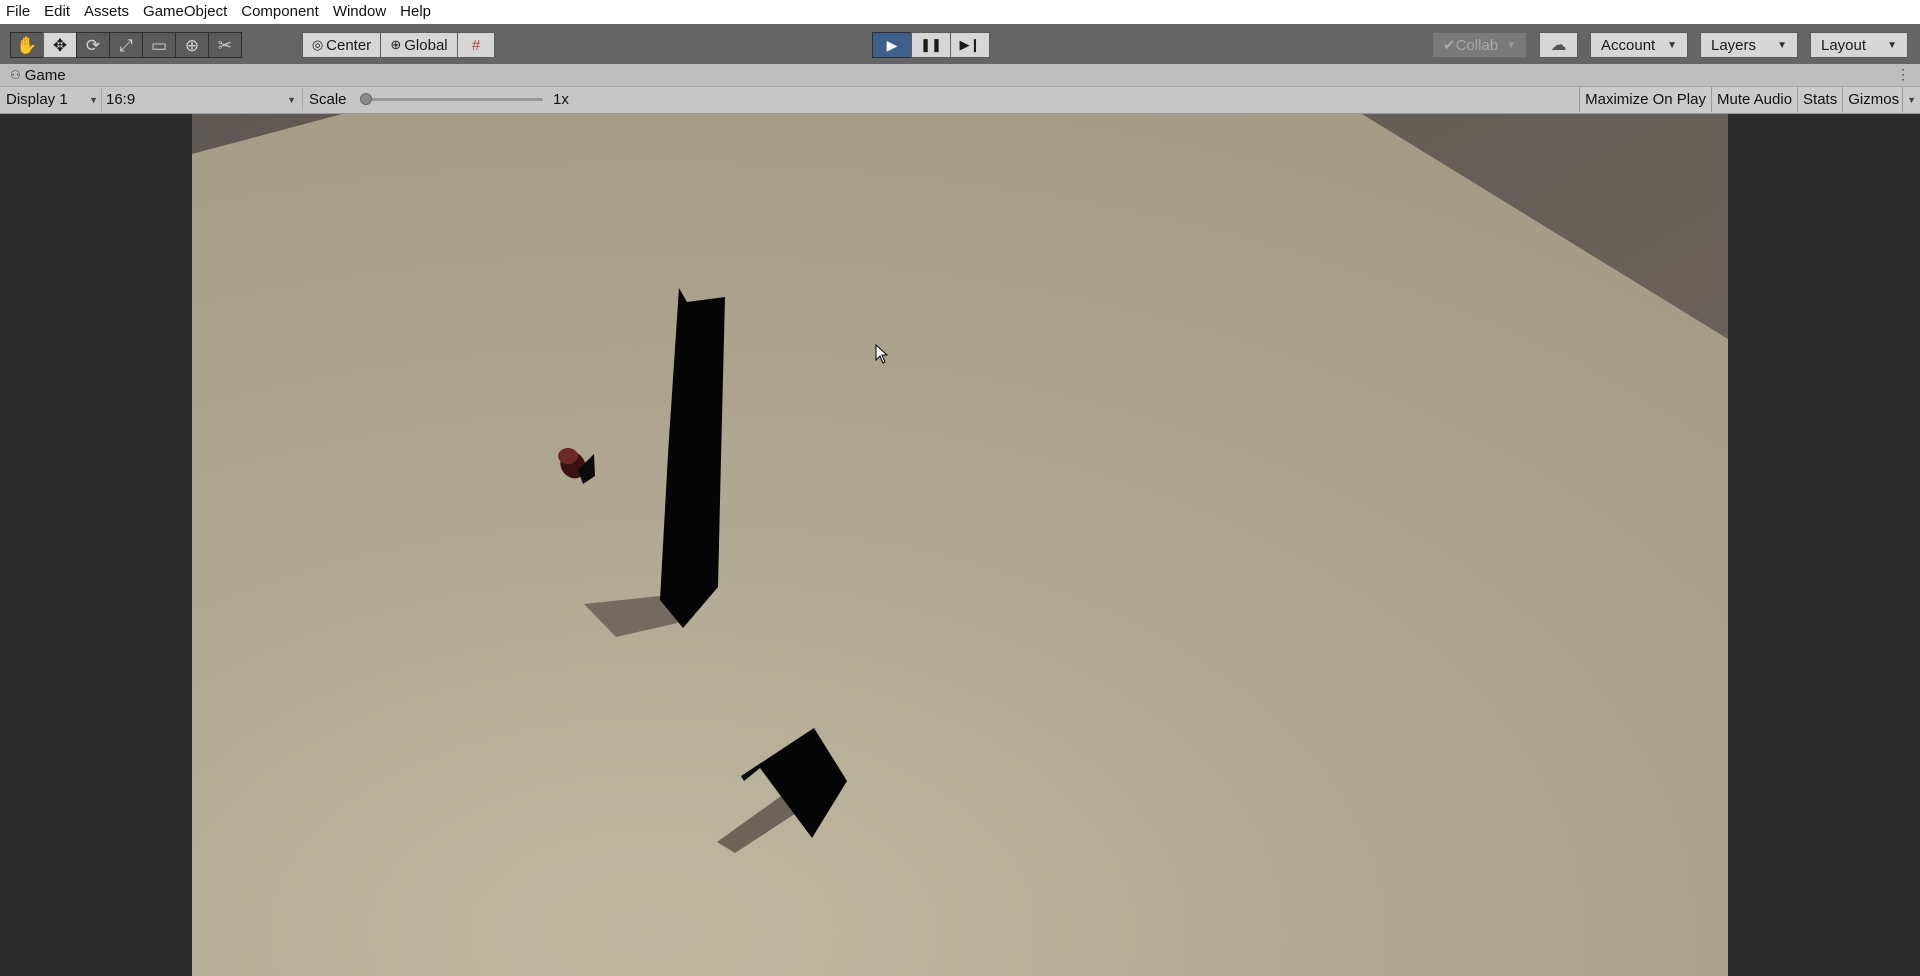 Image resolution: width=1920 pixels, height=976 pixels. I want to click on menu-edit: Edit, so click(57, 12).